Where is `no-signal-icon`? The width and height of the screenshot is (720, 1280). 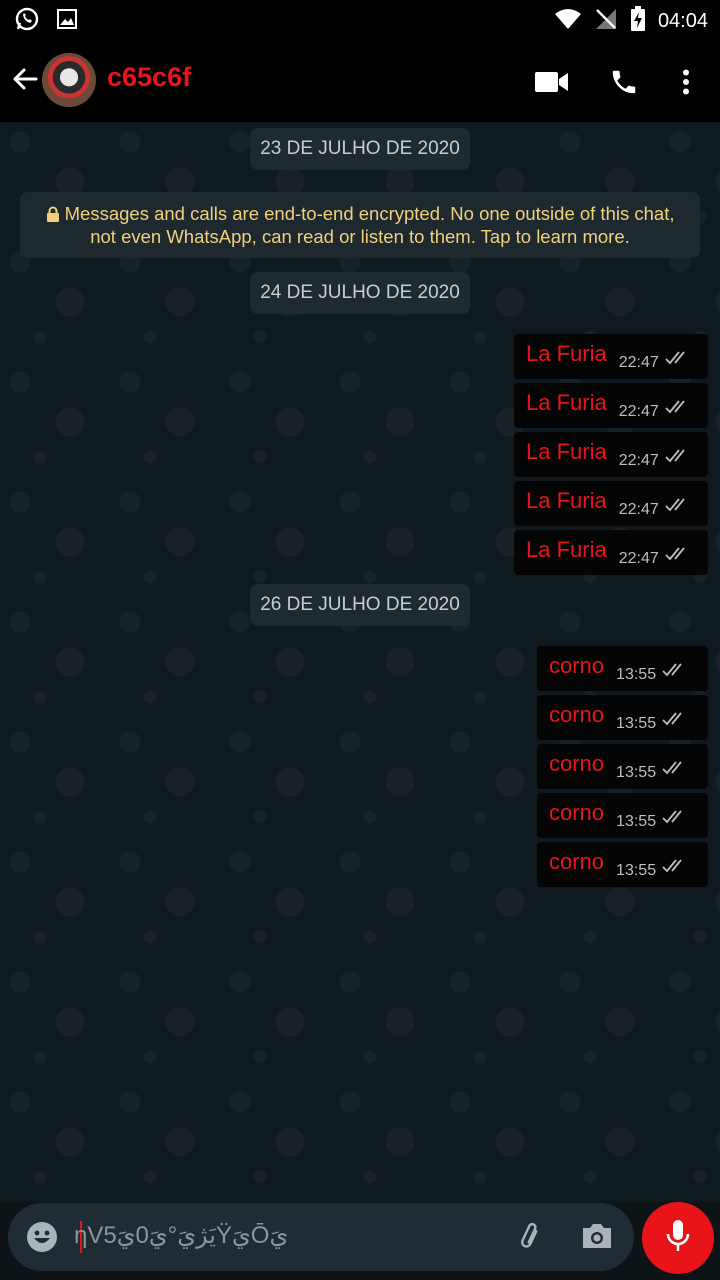
no-signal-icon is located at coordinates (606, 21).